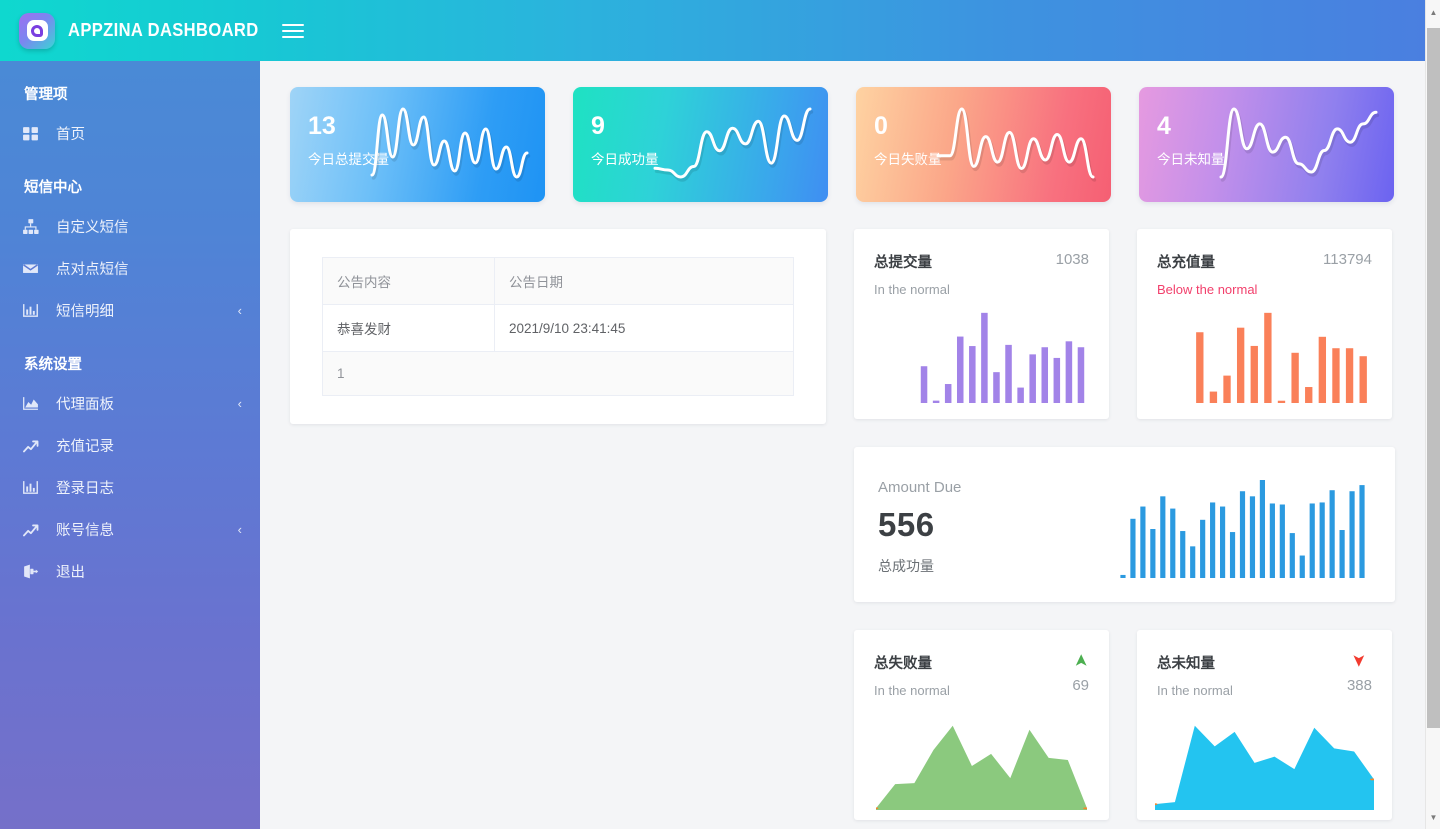 The image size is (1440, 829). I want to click on brand-title: APPZINA DASHBOARD, so click(163, 30).